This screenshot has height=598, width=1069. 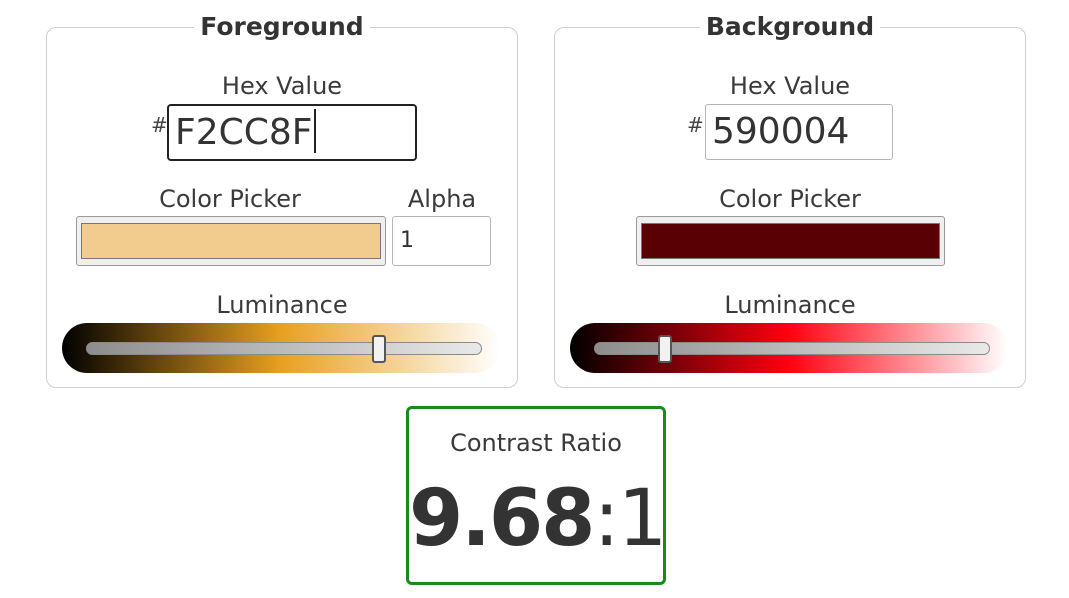 What do you see at coordinates (282, 305) in the screenshot?
I see `fg-luminance-label: Luminance` at bounding box center [282, 305].